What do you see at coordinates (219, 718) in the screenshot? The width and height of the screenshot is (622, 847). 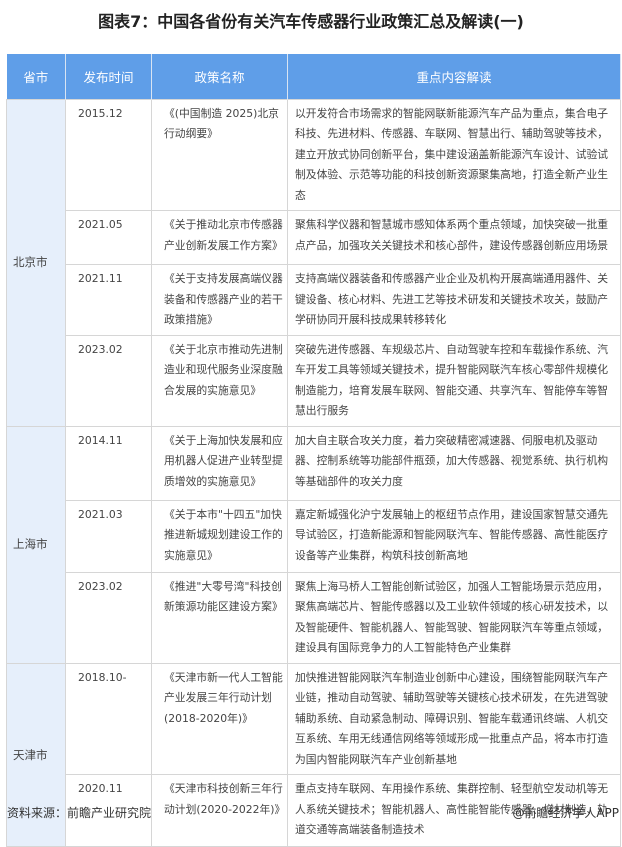 I see `policy-name-cell: 《天津市新一代人工智能产业发展三年行动计划(2018-2020年)》` at bounding box center [219, 718].